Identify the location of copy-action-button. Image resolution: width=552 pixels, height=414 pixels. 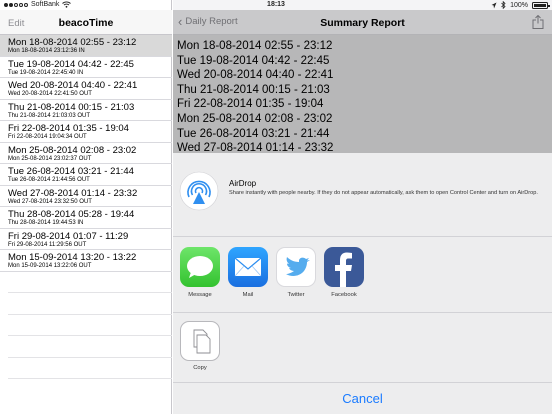
(200, 341).